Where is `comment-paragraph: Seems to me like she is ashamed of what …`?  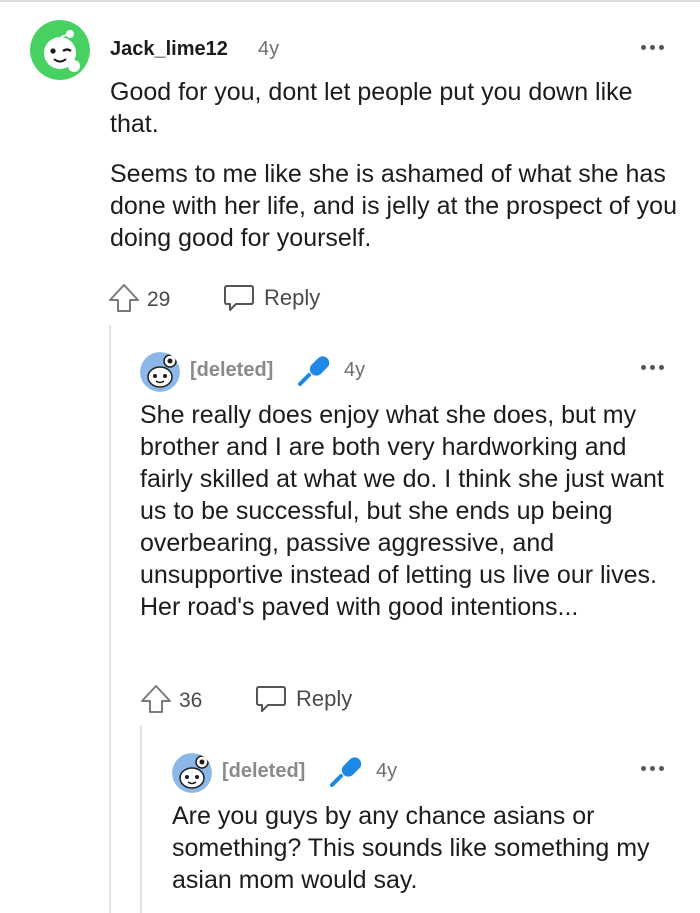
comment-paragraph: Seems to me like she is ashamed of what … is located at coordinates (393, 206).